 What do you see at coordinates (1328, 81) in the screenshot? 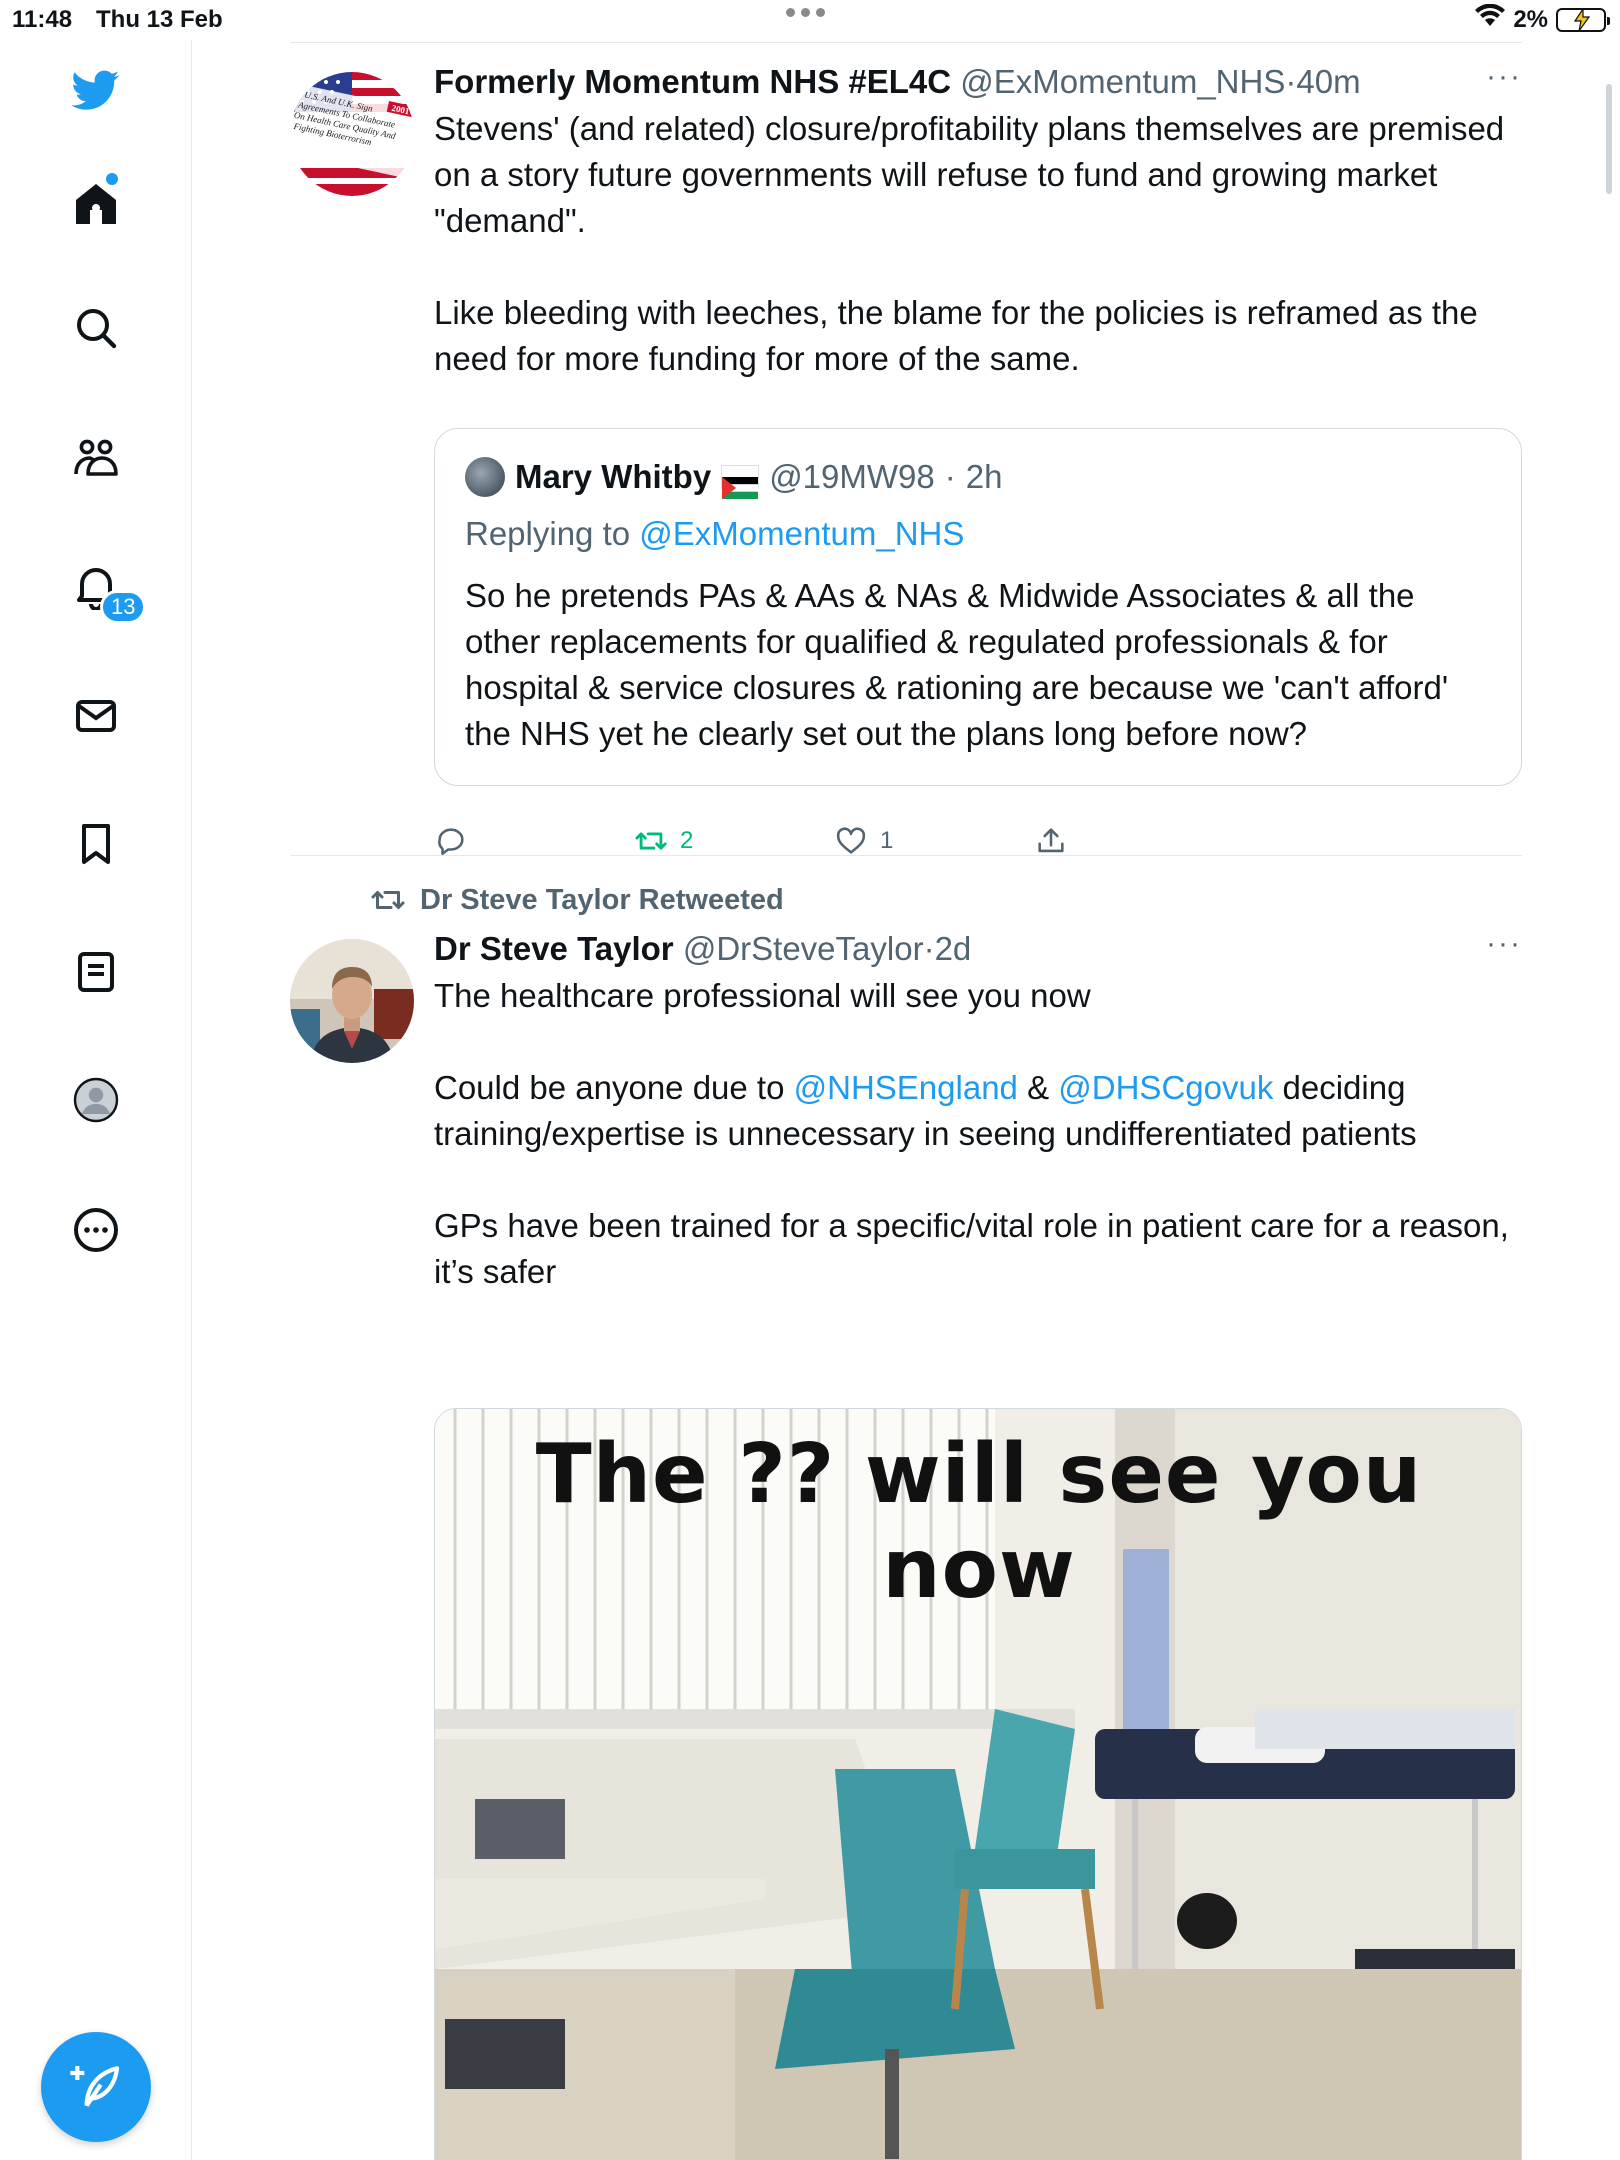
I see `tweet-time: 40m` at bounding box center [1328, 81].